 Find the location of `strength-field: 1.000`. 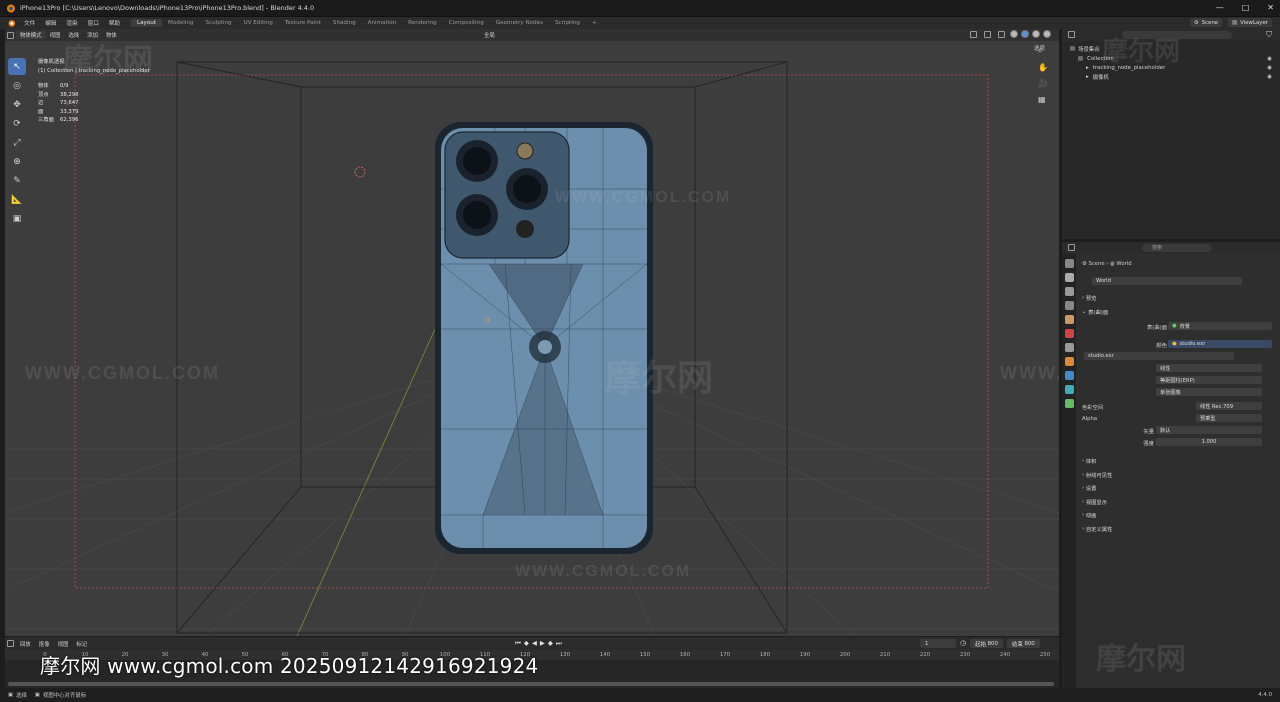

strength-field: 1.000 is located at coordinates (1209, 442).